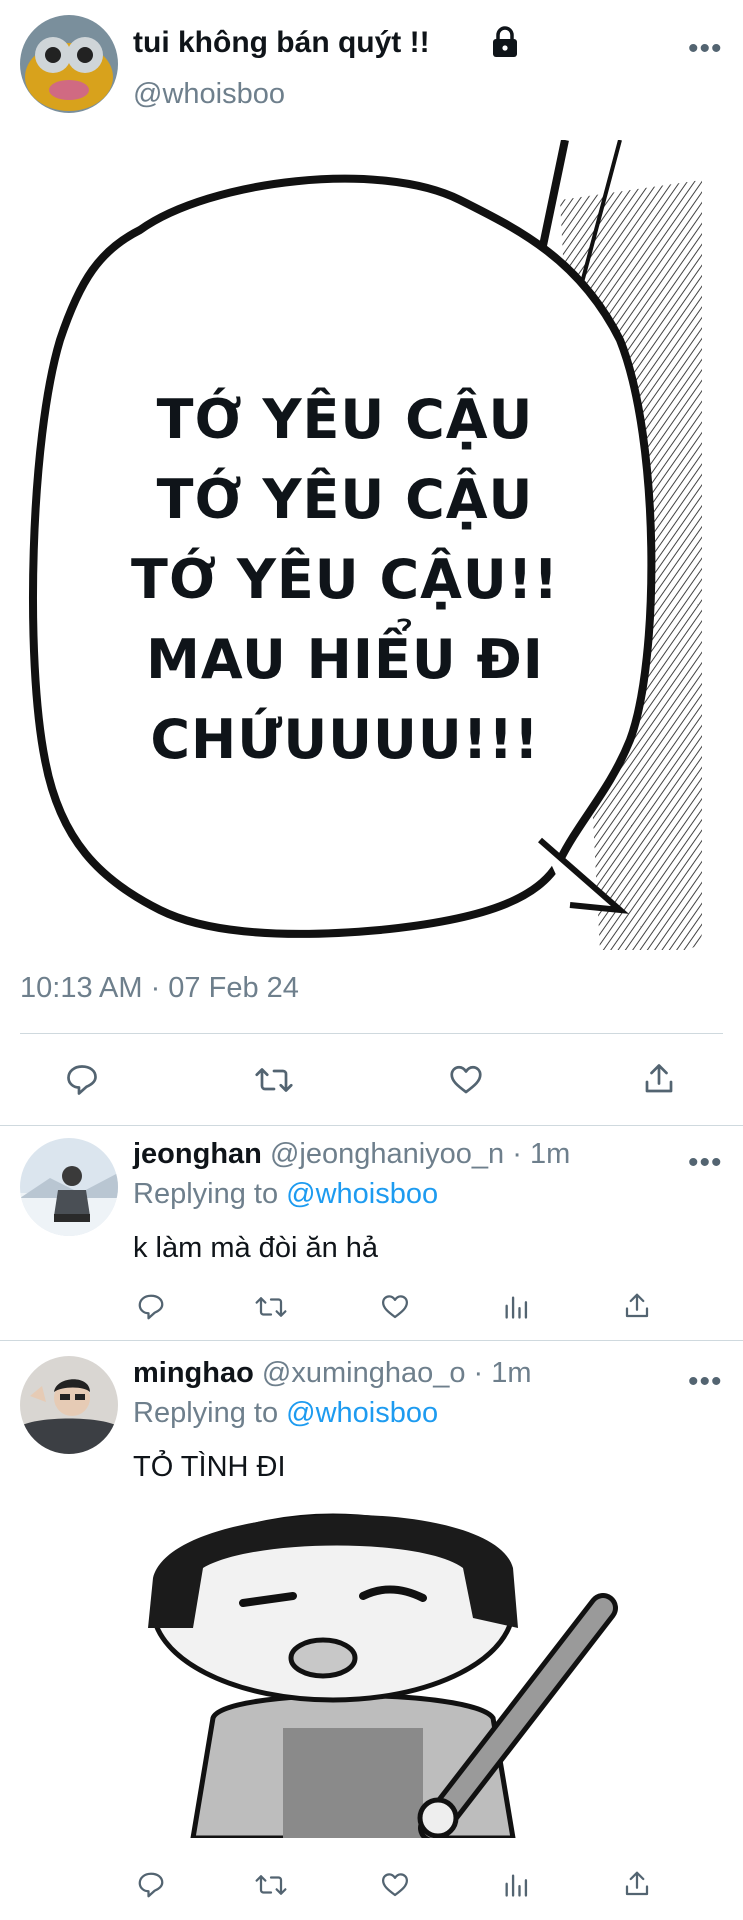  What do you see at coordinates (387, 1154) in the screenshot?
I see `reply-author-handle: @jeonghaniyoo_n` at bounding box center [387, 1154].